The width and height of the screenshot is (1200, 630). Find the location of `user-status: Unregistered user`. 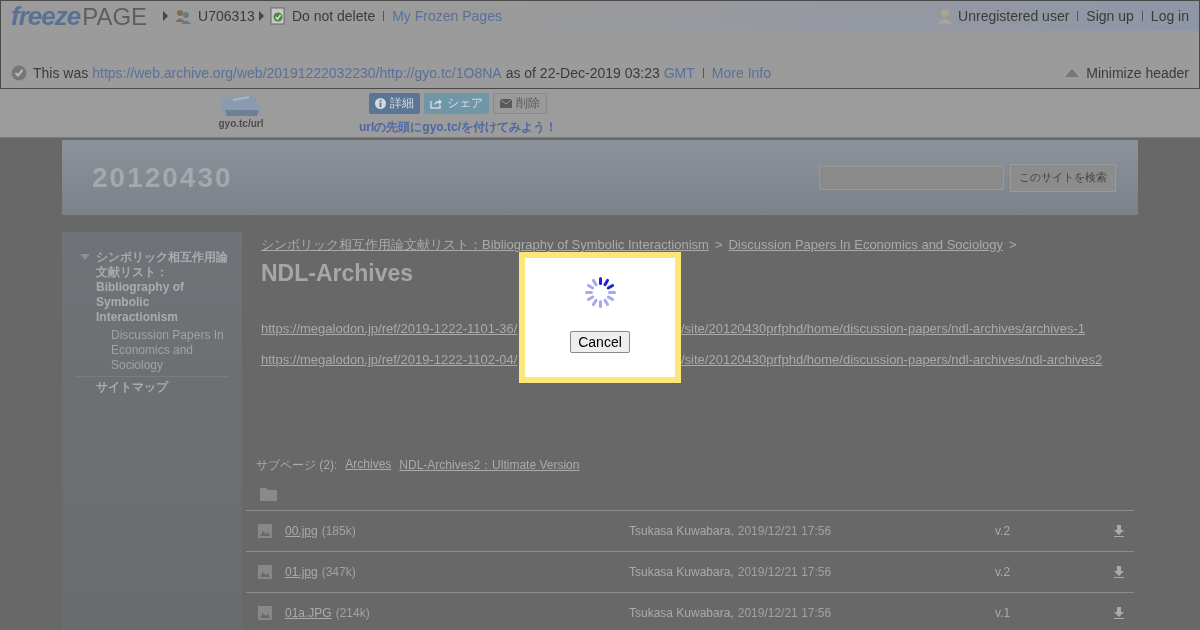

user-status: Unregistered user is located at coordinates (1014, 16).